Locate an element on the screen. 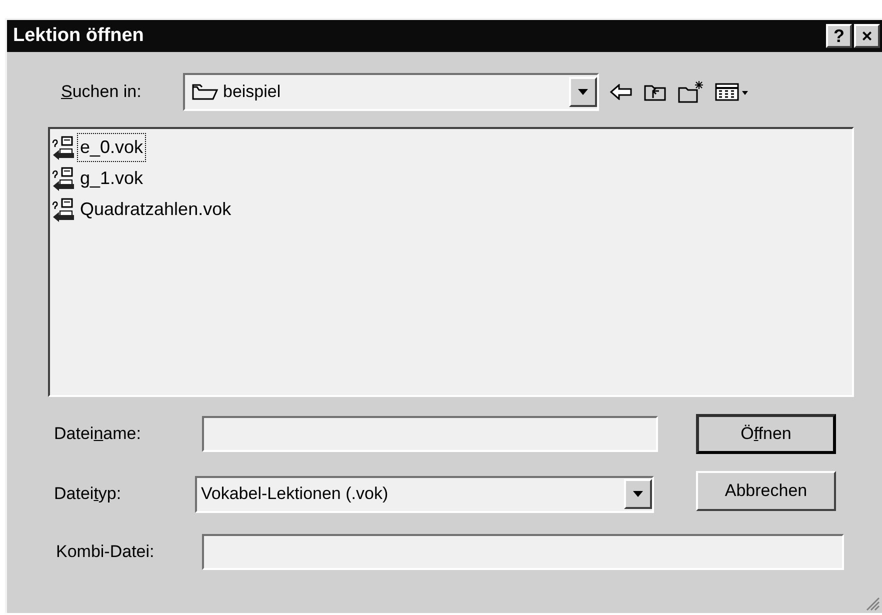  look-in-value: beispiel is located at coordinates (252, 92).